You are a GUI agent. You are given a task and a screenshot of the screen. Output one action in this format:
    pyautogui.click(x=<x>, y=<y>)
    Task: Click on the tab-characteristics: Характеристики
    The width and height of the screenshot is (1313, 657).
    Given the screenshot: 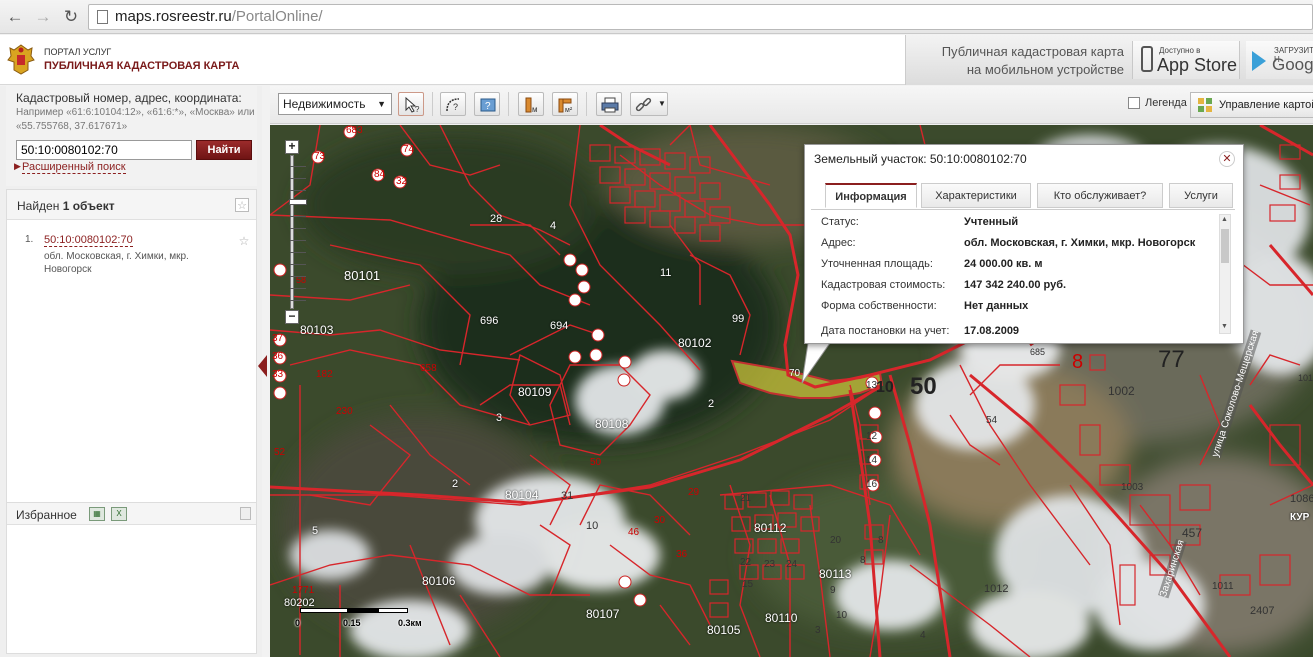 What is the action you would take?
    pyautogui.click(x=976, y=195)
    